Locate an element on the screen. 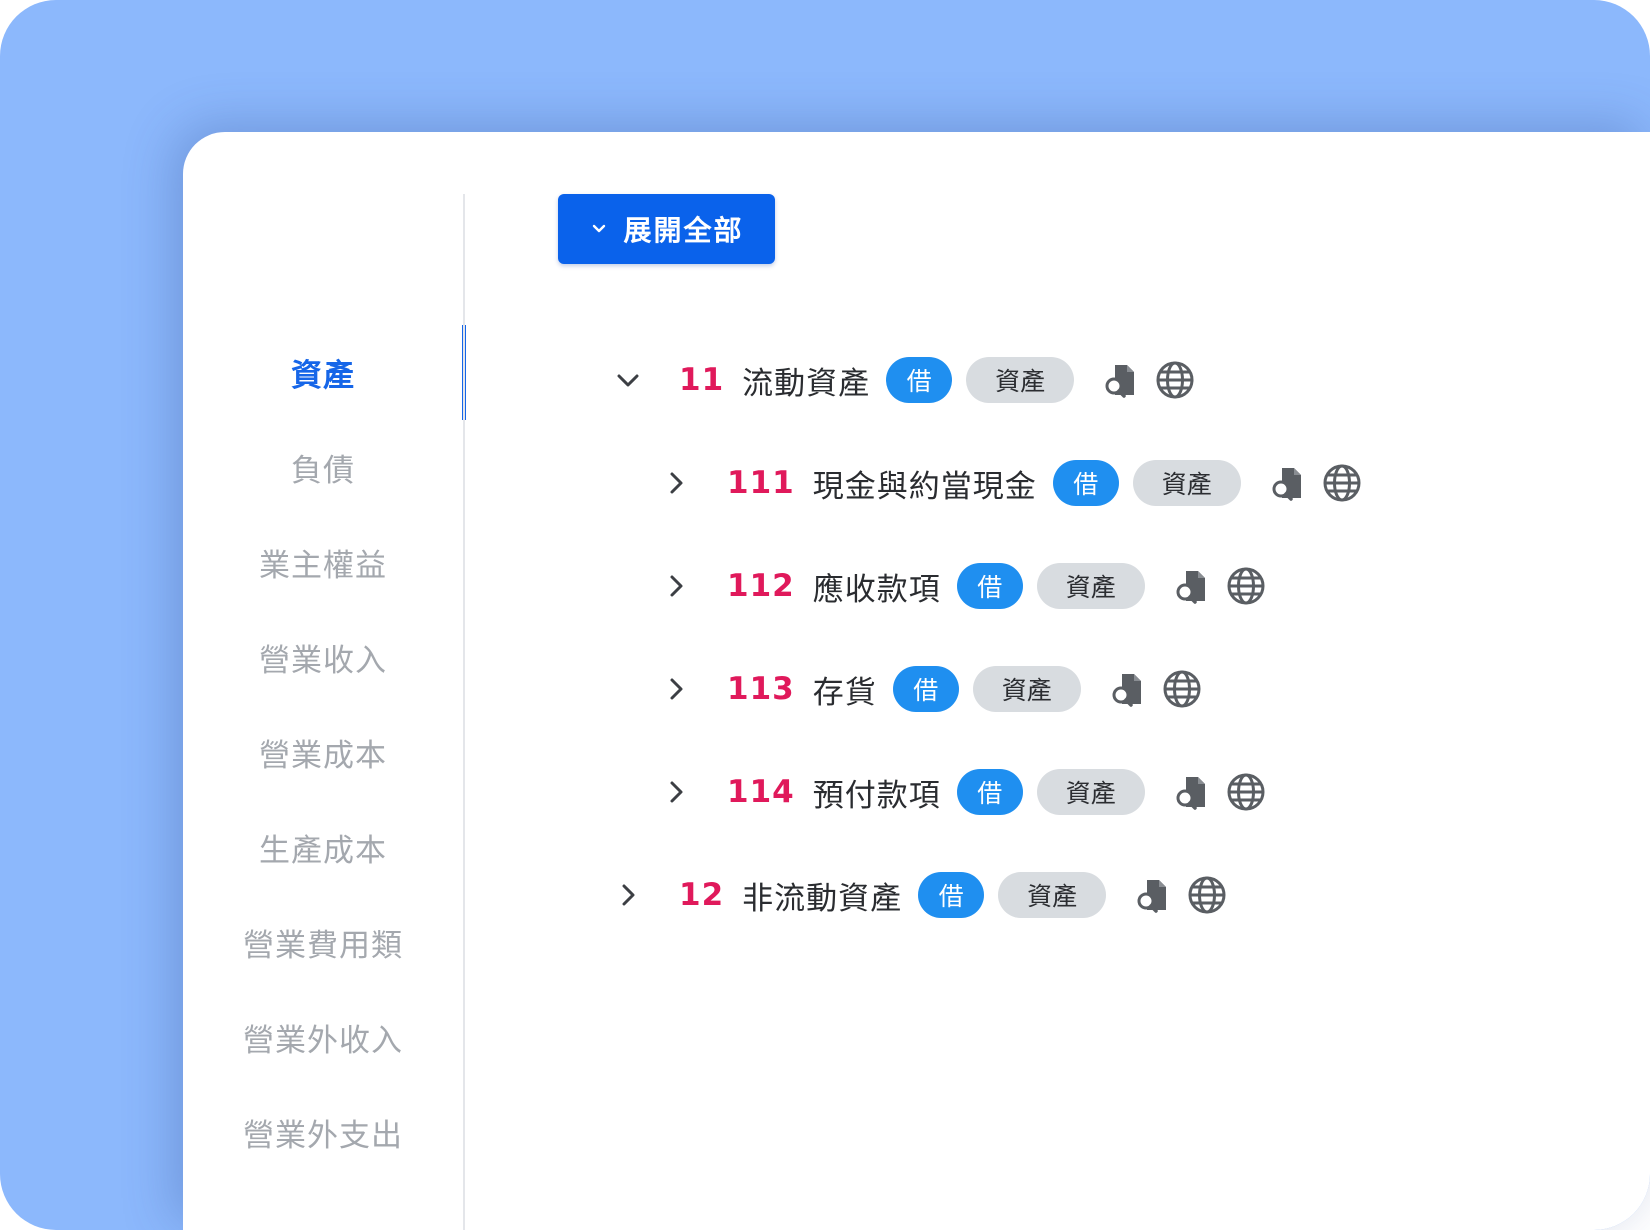  tree-row: 12 非流動資產 借 資產 is located at coordinates (919, 895).